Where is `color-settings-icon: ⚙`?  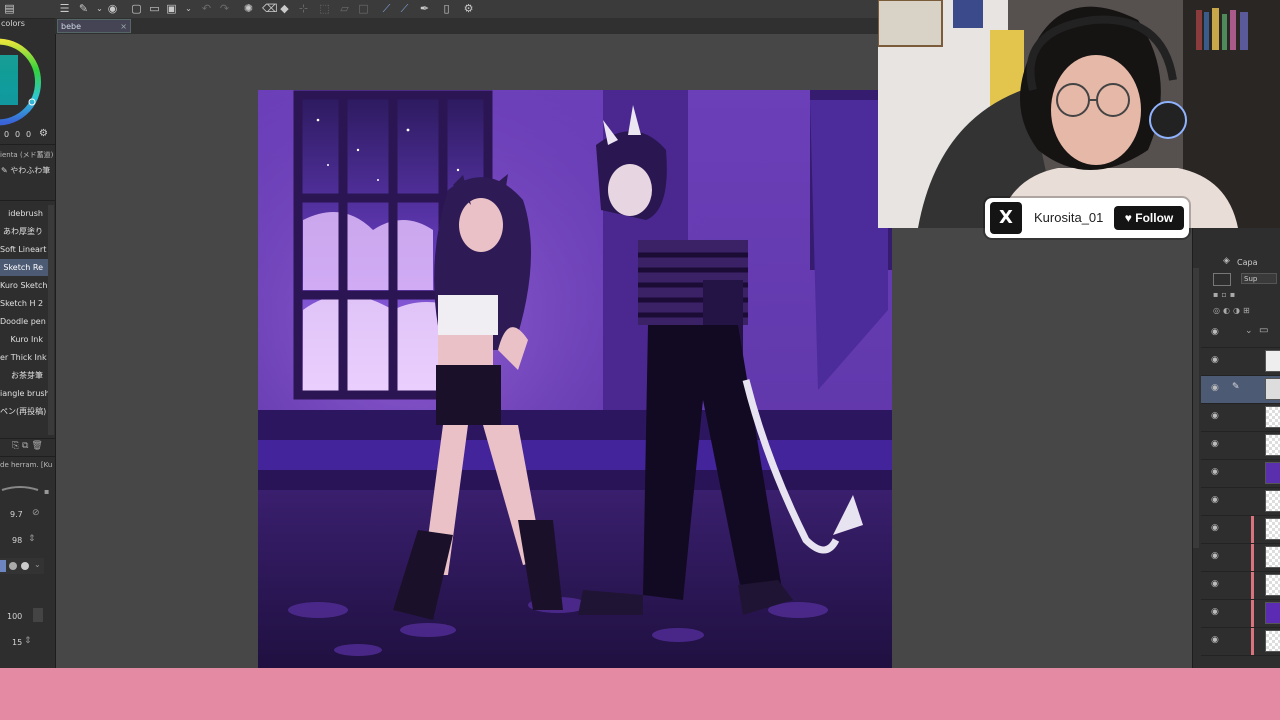
color-settings-icon: ⚙ is located at coordinates (43, 133).